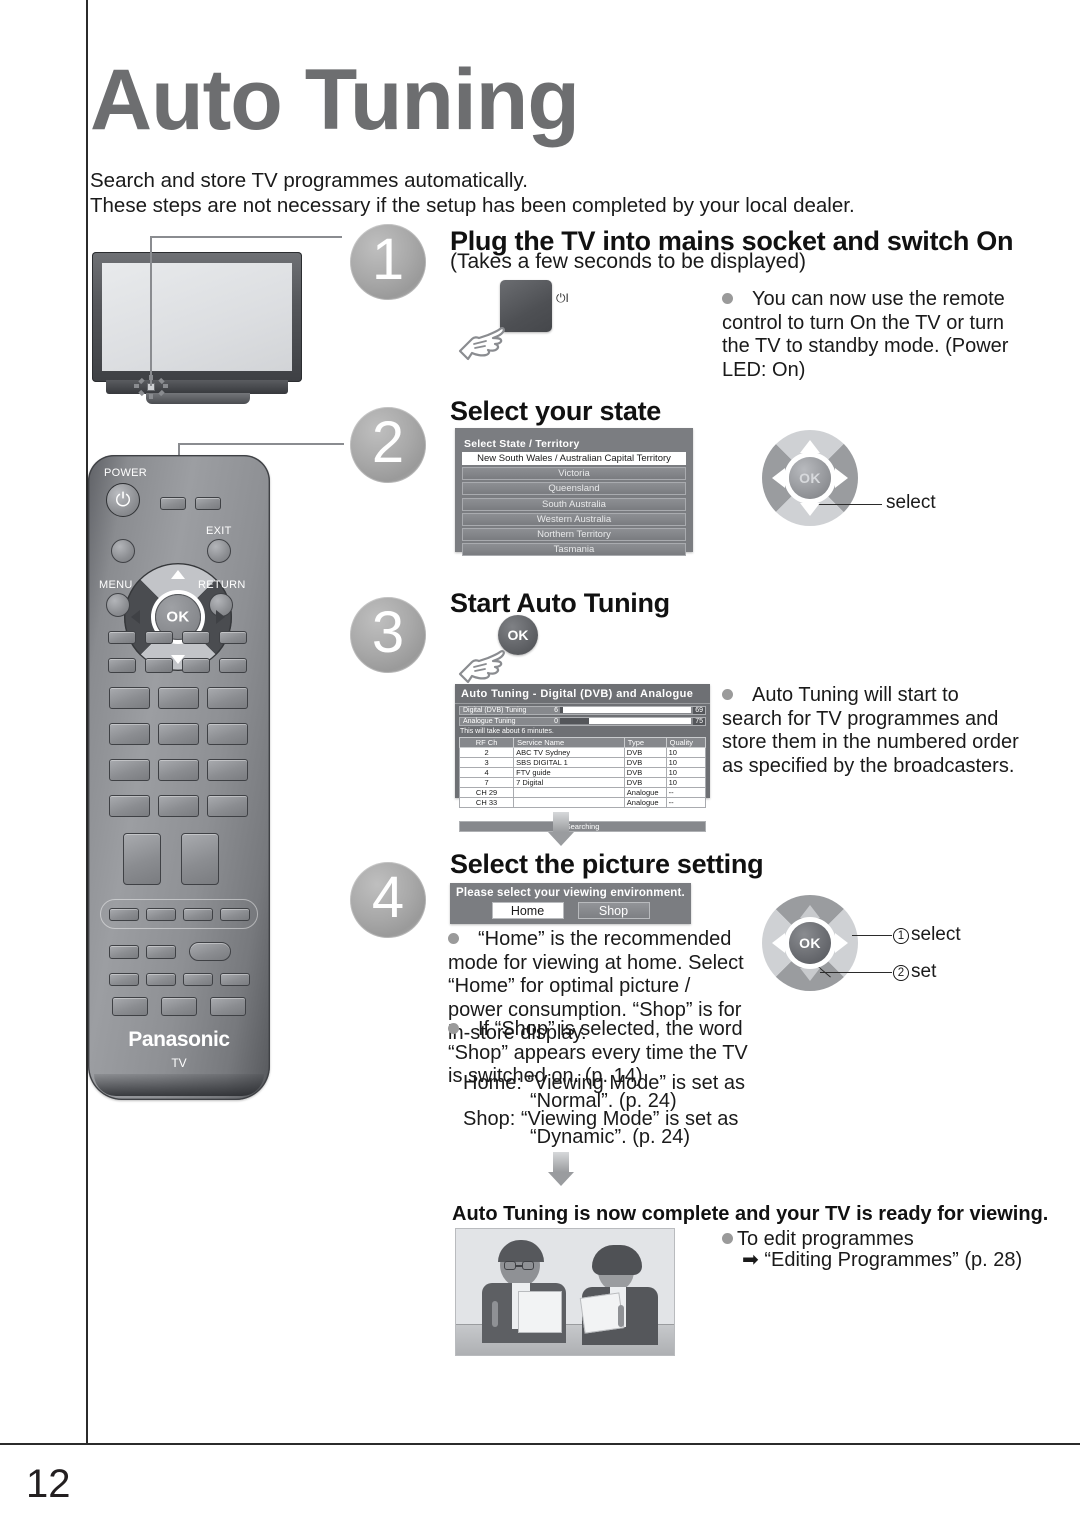  Describe the element at coordinates (607, 864) in the screenshot. I see `step-4-heading: Select the picture setting` at that location.